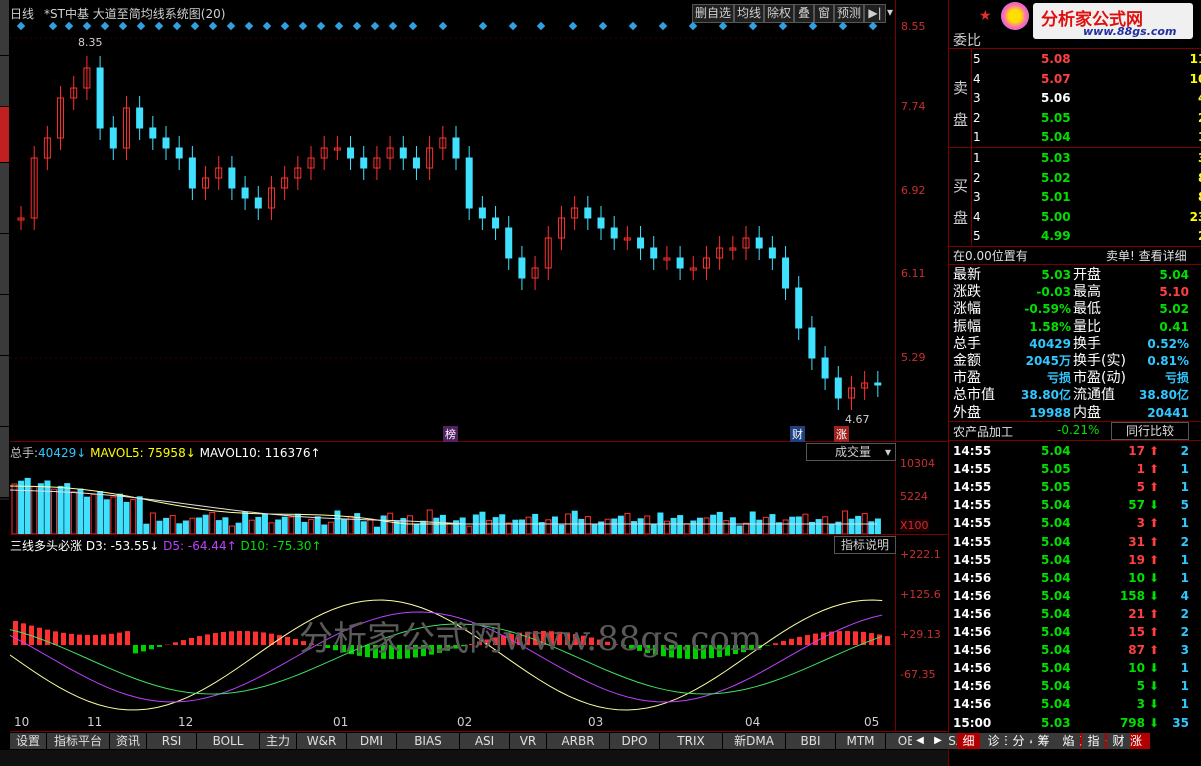  Describe the element at coordinates (531, 639) in the screenshot. I see `watermark: 分析家公式网www.88gs.com` at that location.